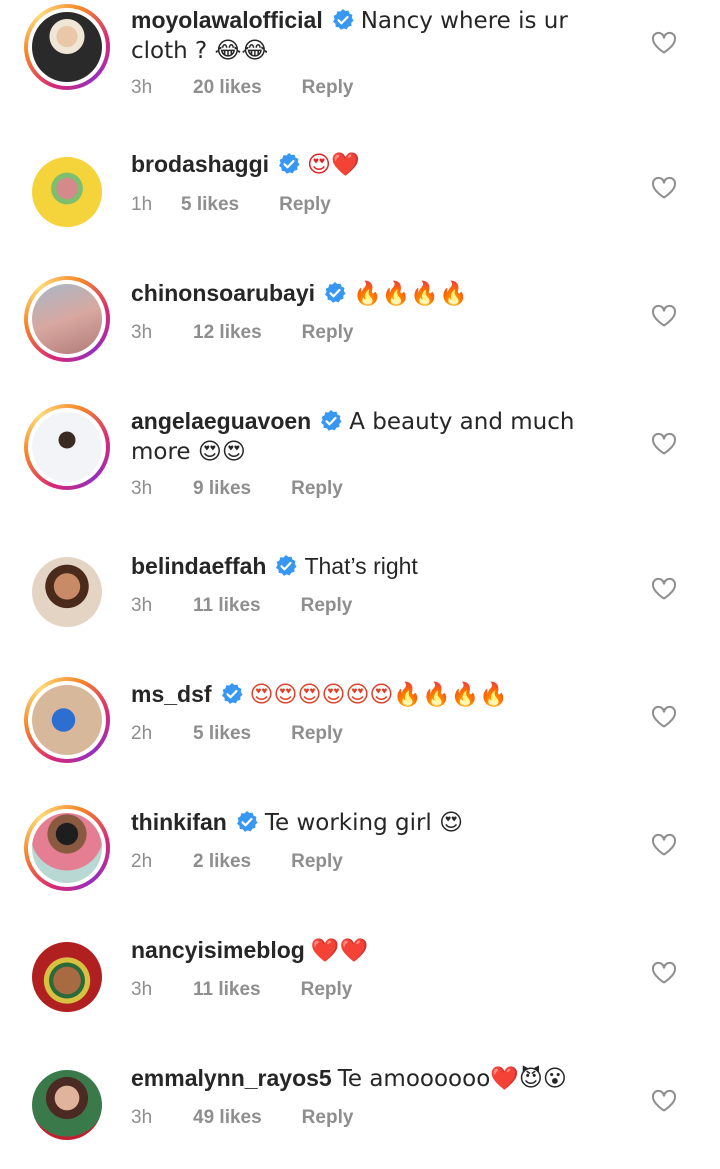 Image resolution: width=720 pixels, height=1169 pixels. Describe the element at coordinates (378, 695) in the screenshot. I see `comment-text: 😍😍😍😍😍😍🔥🔥🔥🔥` at that location.